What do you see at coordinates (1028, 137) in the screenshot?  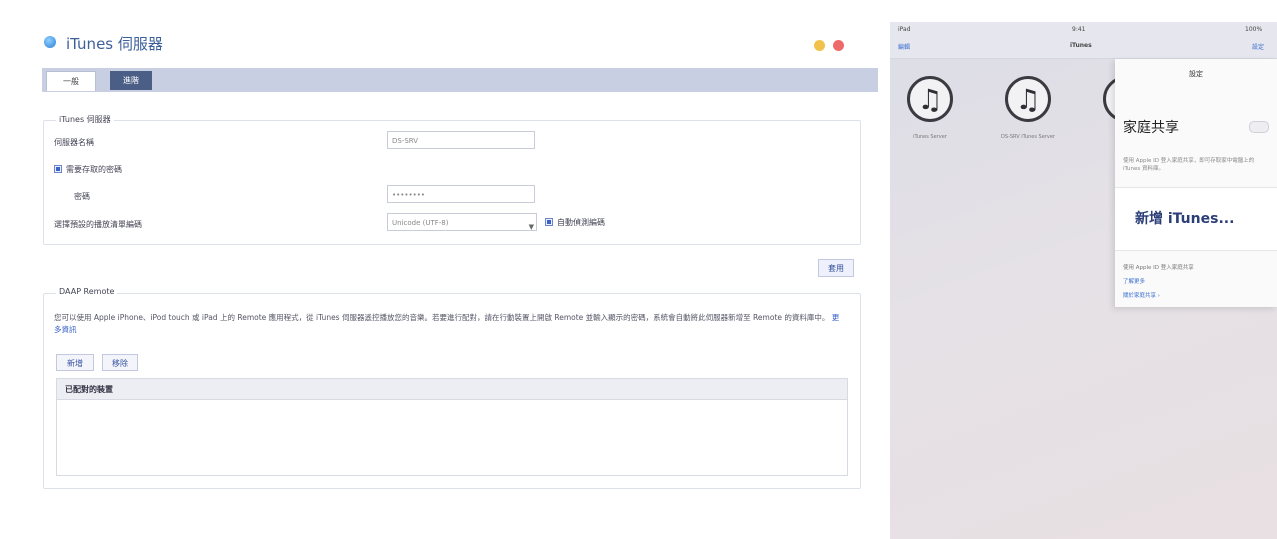 I see `server-label-2: DS-SRV iTunes Server` at bounding box center [1028, 137].